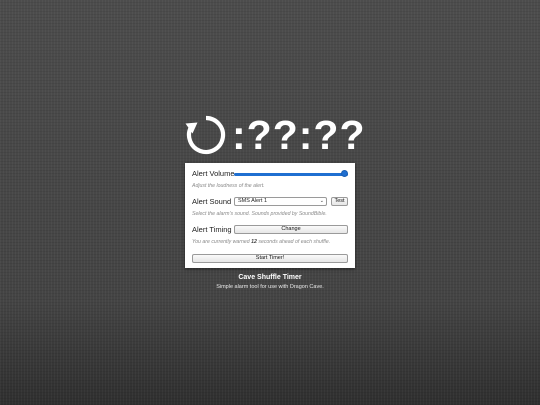  Describe the element at coordinates (228, 186) in the screenshot. I see `volume-hint: Adjust the loudness of the alert.` at that location.